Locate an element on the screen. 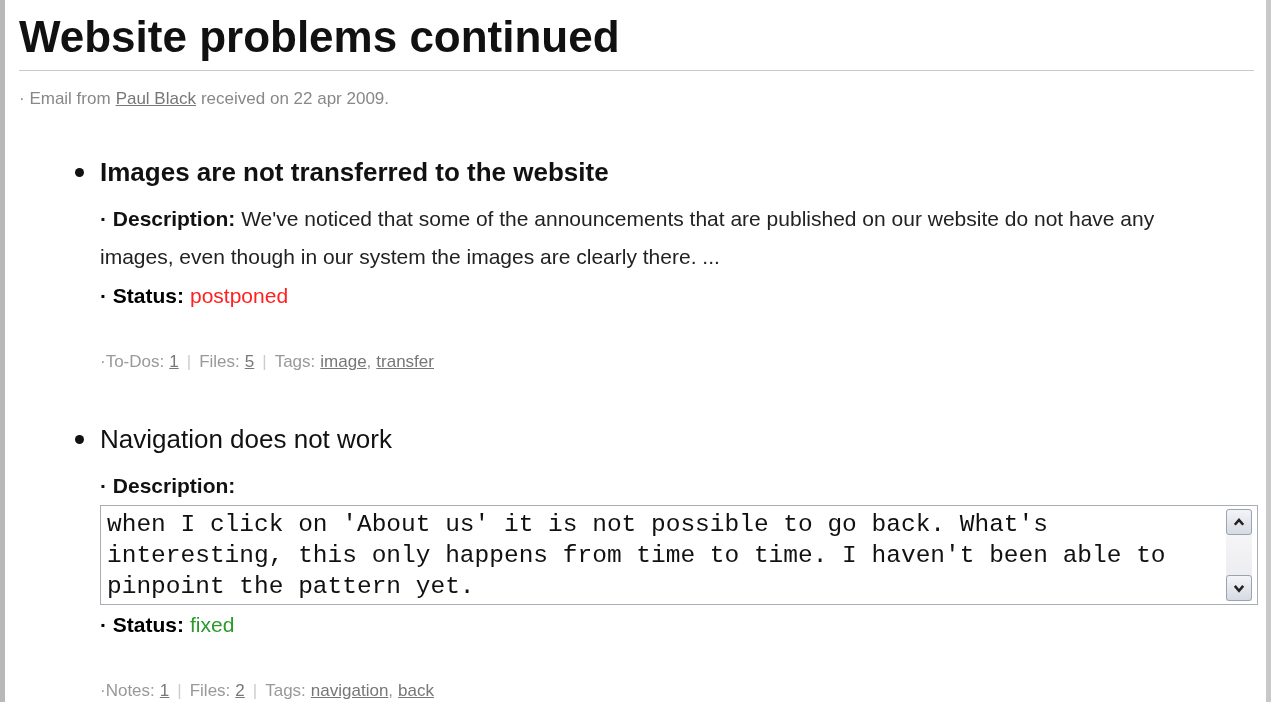  link: transfer is located at coordinates (405, 362).